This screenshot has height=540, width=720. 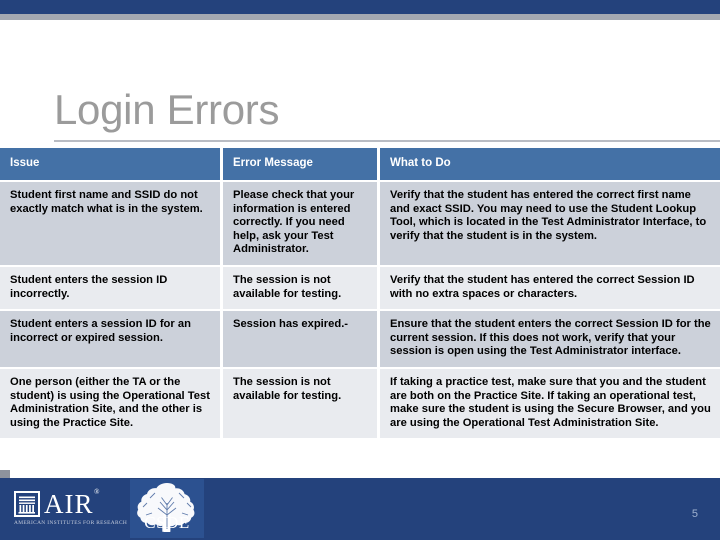 I want to click on top-navy-band, so click(x=360, y=7).